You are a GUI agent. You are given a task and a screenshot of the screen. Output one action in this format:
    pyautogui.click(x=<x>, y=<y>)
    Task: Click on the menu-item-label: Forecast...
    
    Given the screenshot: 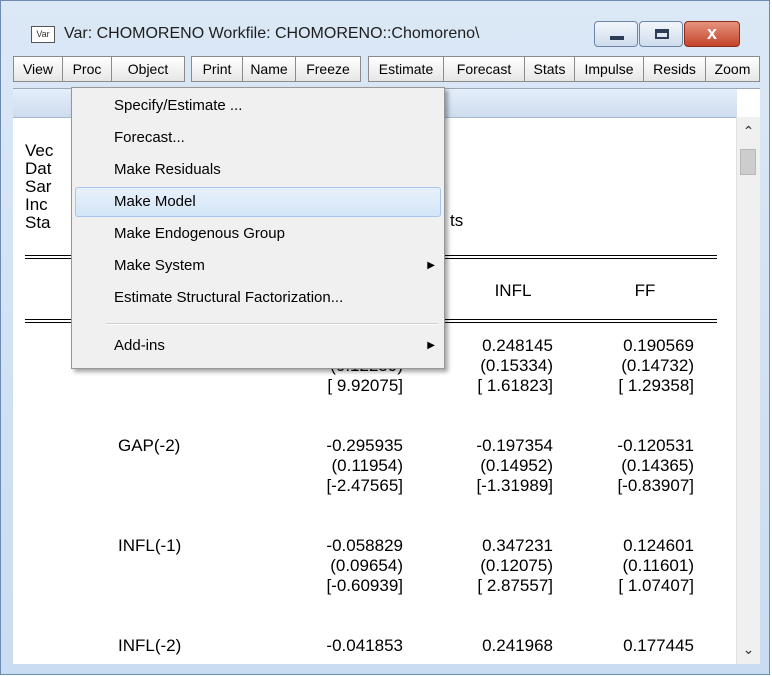 What is the action you would take?
    pyautogui.click(x=149, y=137)
    